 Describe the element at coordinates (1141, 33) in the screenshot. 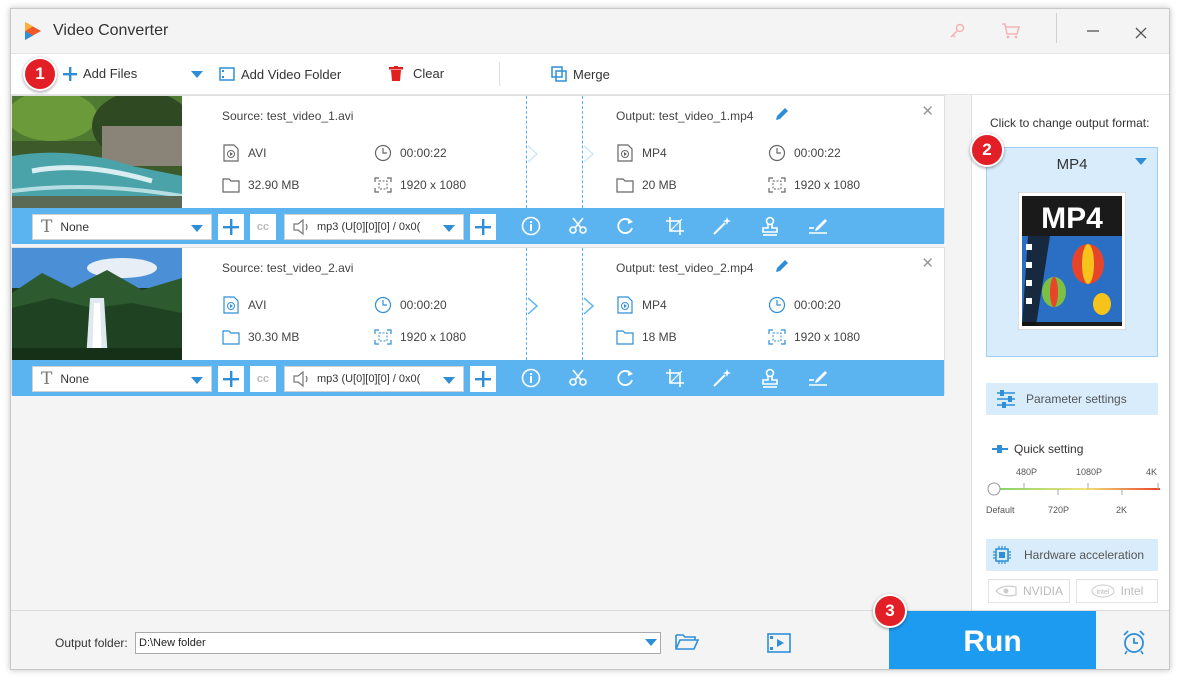

I see `close-icon` at that location.